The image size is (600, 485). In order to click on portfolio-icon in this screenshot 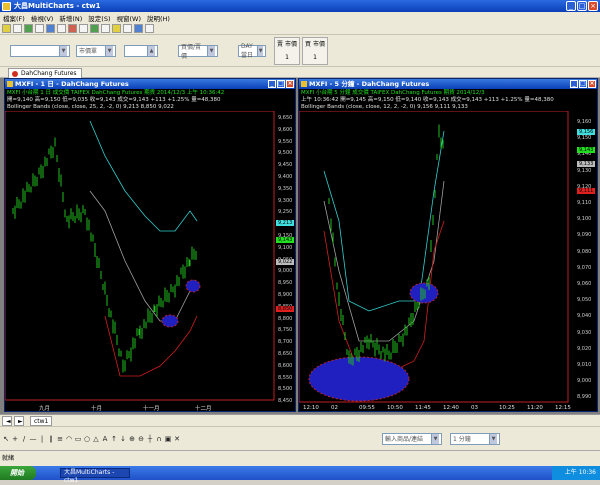, I will do `click(94, 28)`.